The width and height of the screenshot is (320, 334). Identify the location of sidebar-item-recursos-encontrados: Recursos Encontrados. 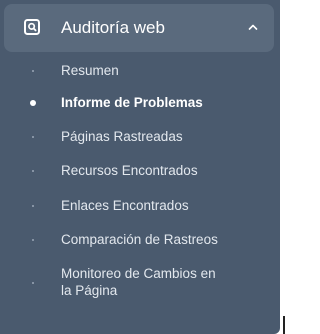
(140, 171).